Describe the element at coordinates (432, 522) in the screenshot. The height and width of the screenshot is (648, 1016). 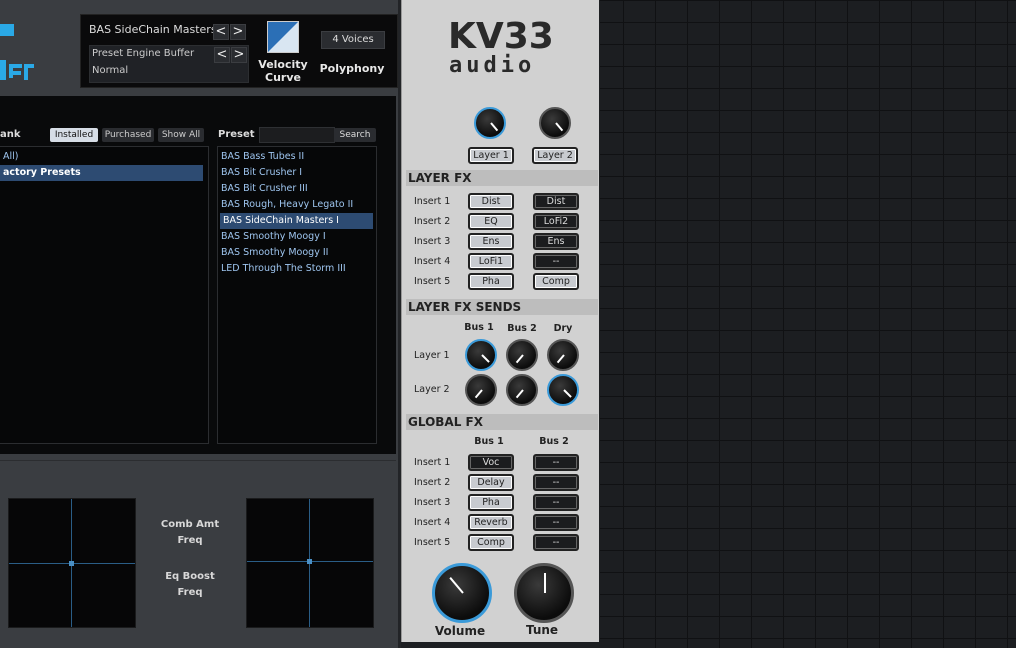
I see `insert-label: Insert 4` at that location.